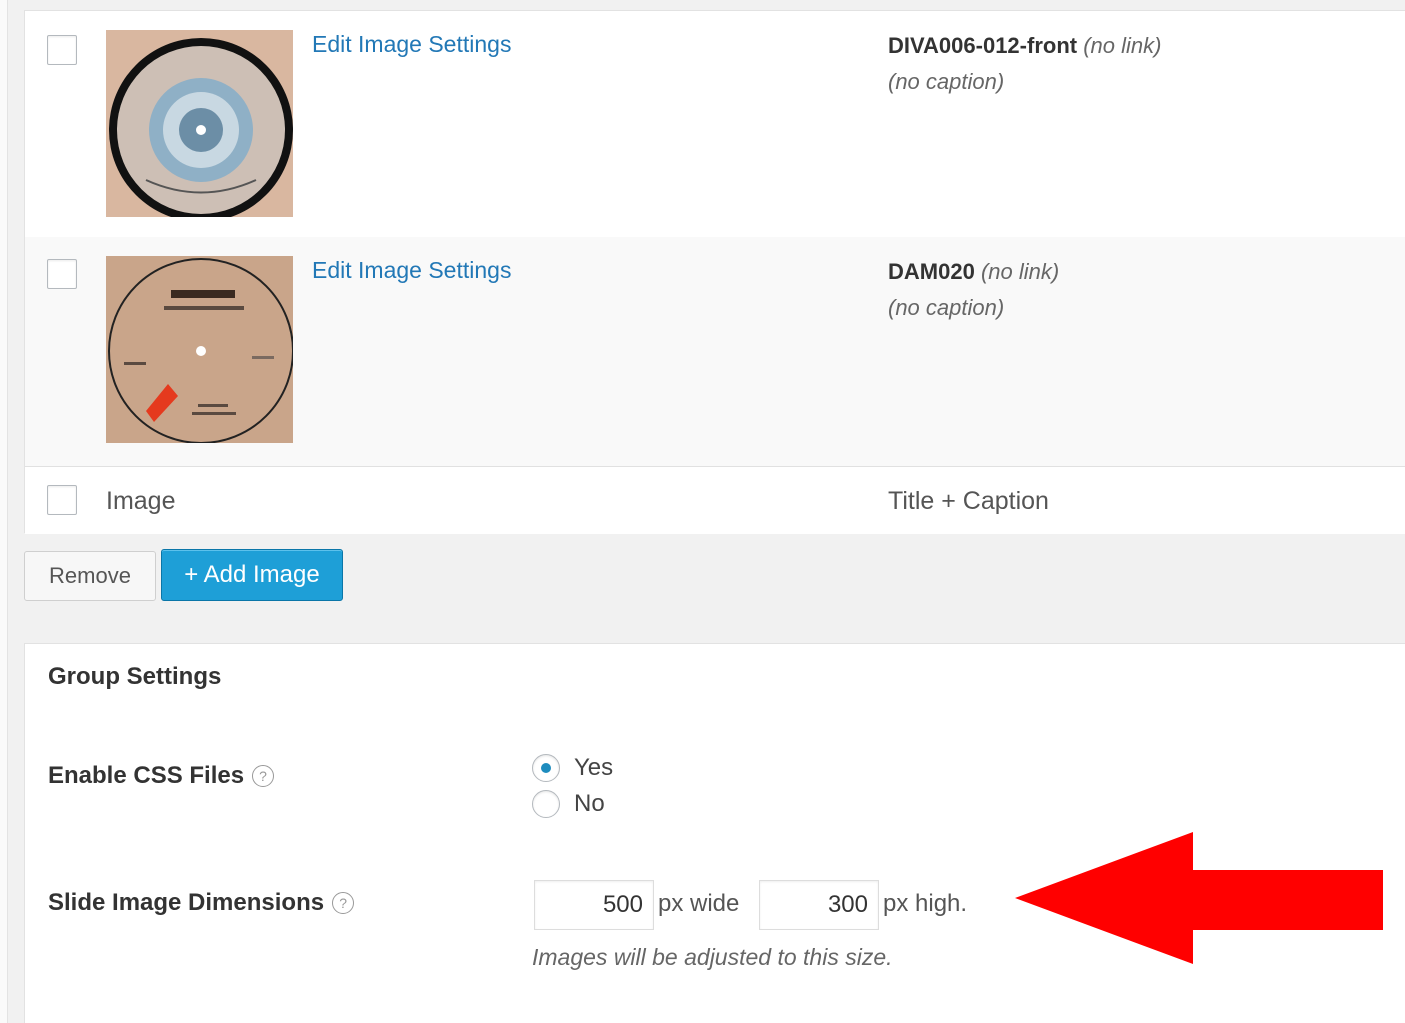  What do you see at coordinates (546, 768) in the screenshot?
I see `radio-yes` at bounding box center [546, 768].